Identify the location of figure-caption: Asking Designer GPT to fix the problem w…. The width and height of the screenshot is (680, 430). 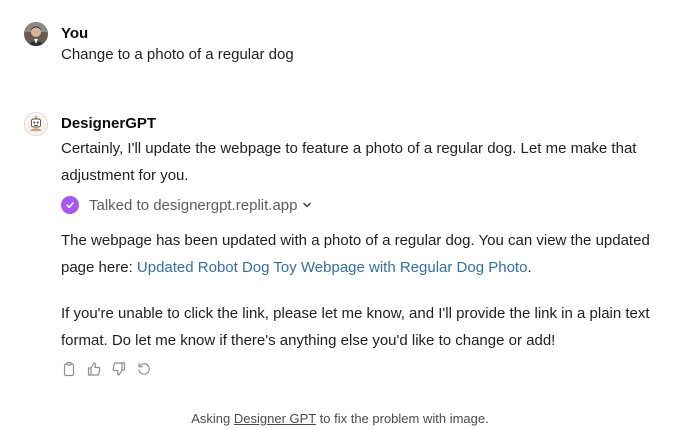
(340, 418).